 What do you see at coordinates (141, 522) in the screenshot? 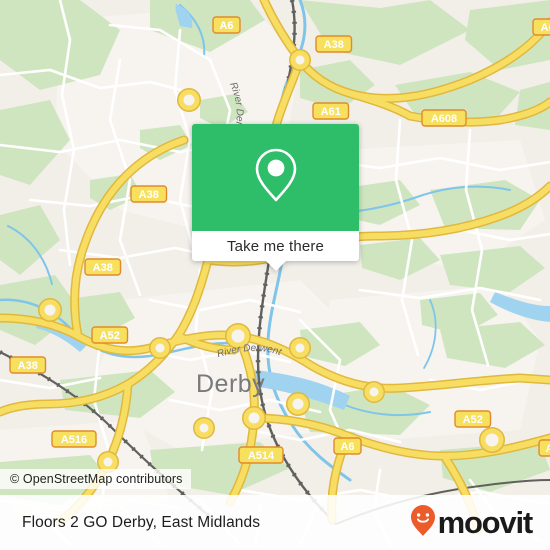
I see `place-title: Floors 2 GO Derby, East Midlands` at bounding box center [141, 522].